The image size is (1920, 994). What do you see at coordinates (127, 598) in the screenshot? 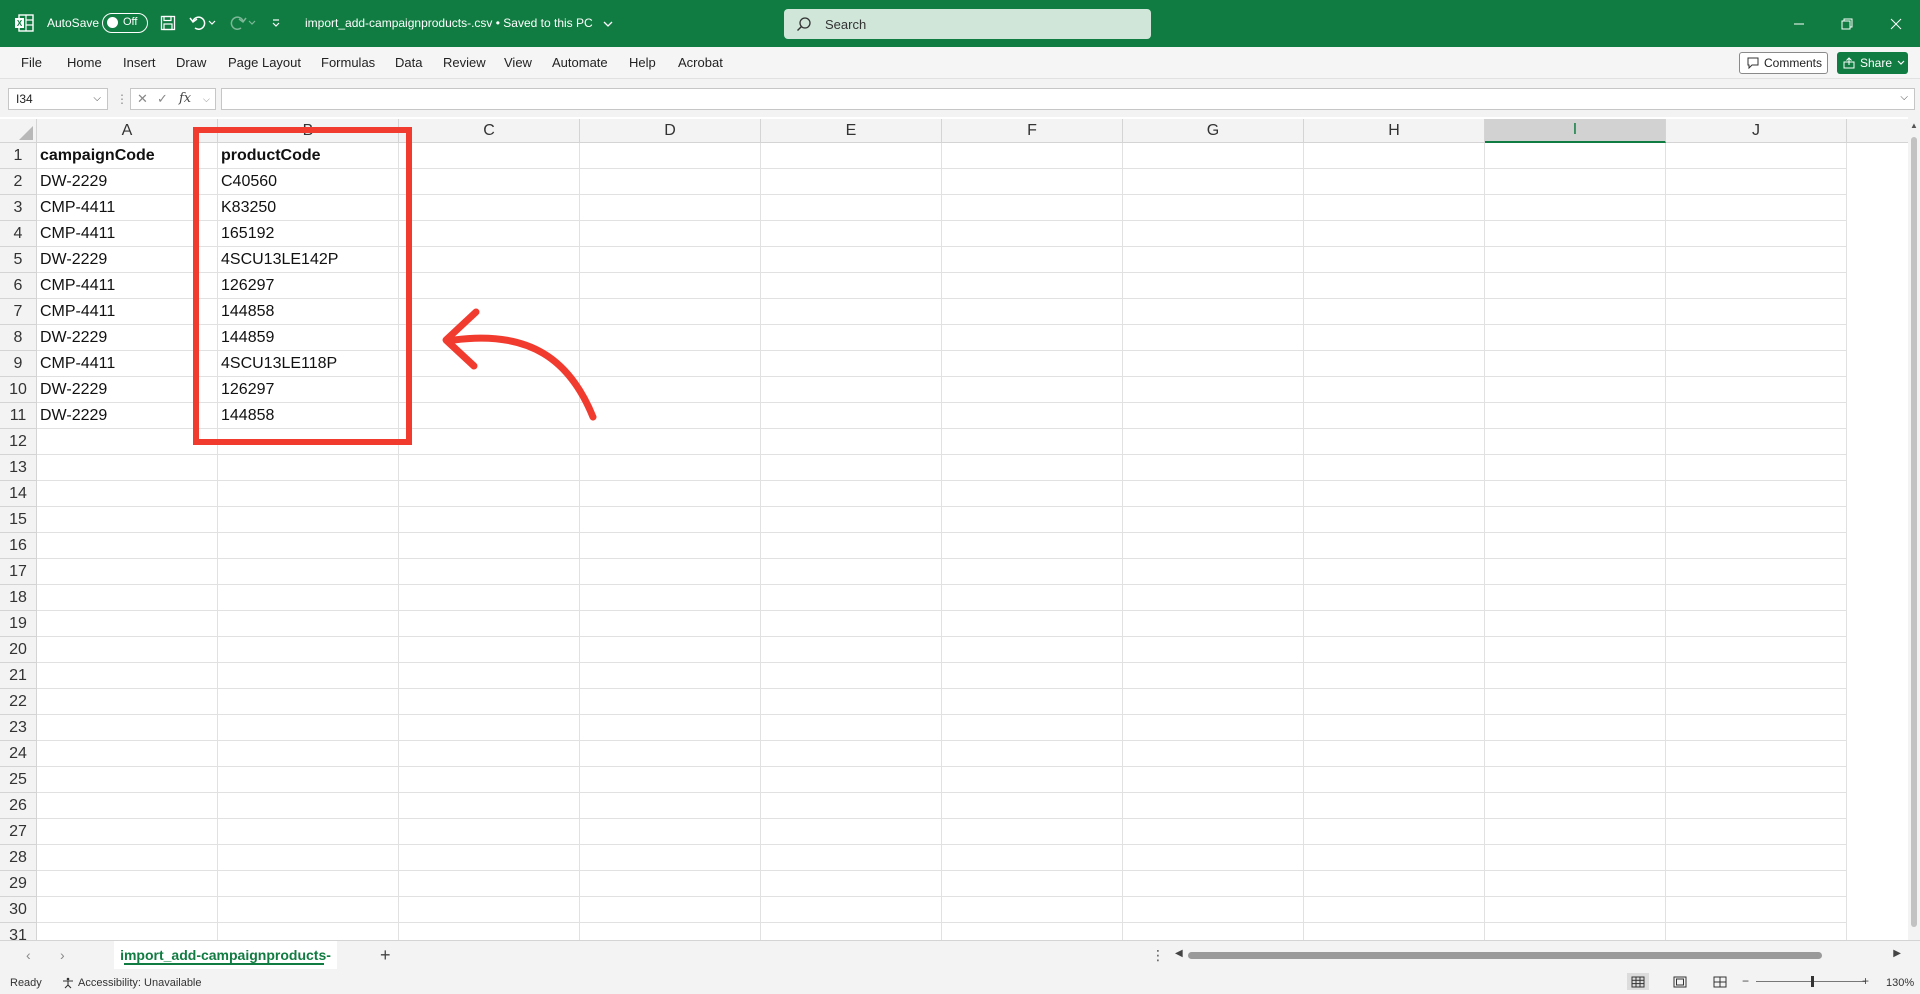
I see `cell-a18` at bounding box center [127, 598].